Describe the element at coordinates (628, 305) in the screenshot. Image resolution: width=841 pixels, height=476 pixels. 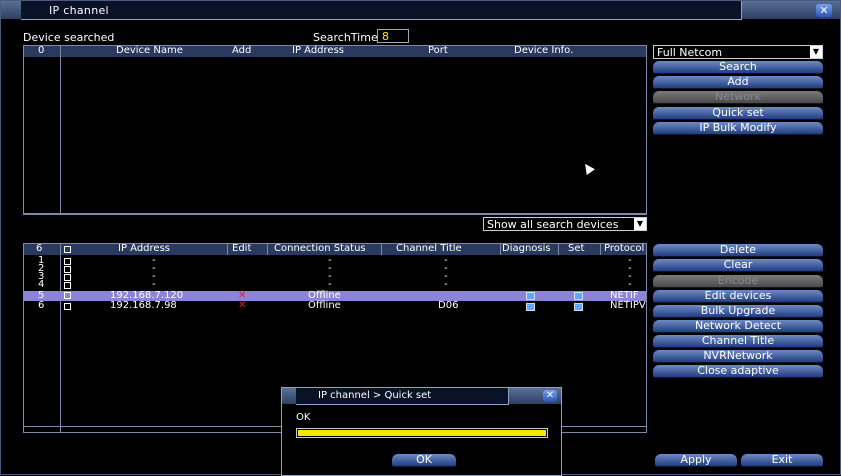
I see `row-protocol: NETIPV` at that location.